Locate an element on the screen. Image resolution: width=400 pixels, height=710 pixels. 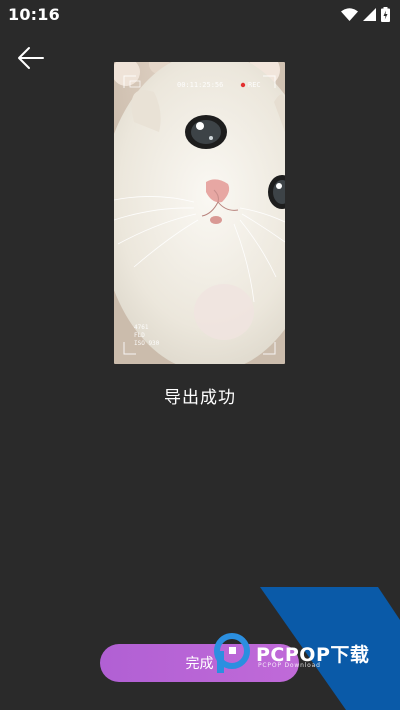
done-button: 完成 is located at coordinates (199, 663).